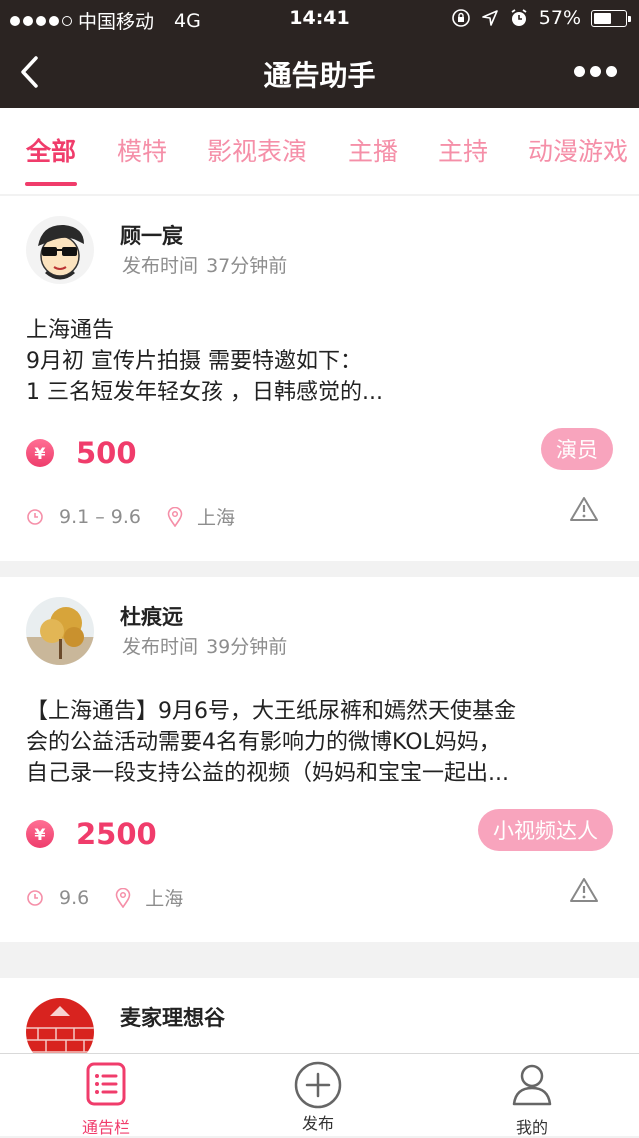  I want to click on price-row: ¥ 500, so click(81, 453).